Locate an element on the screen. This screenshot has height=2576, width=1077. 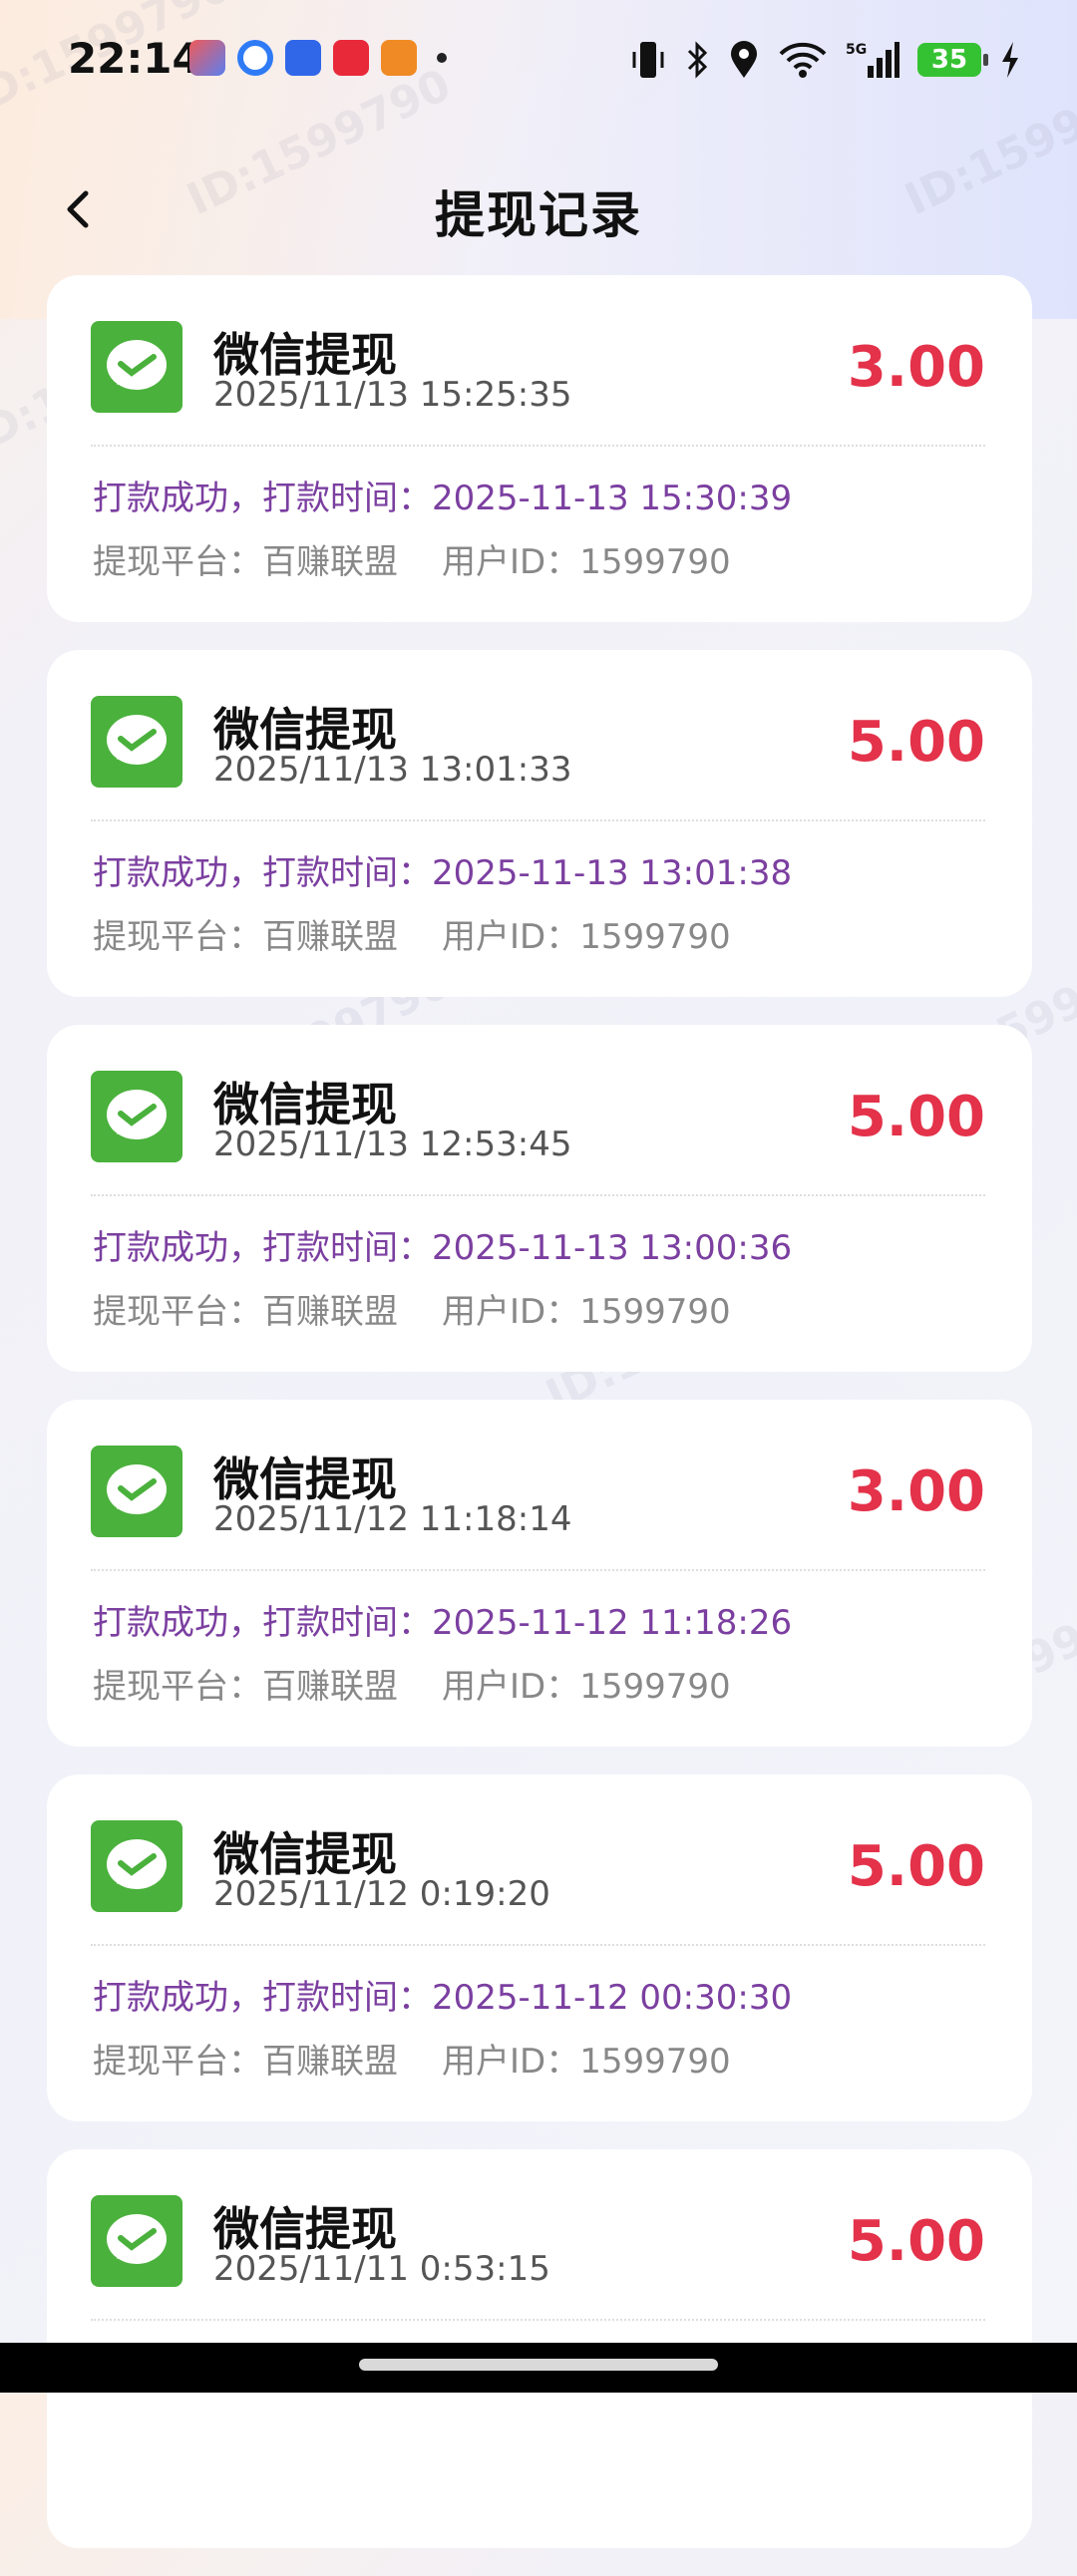
charging-icon is located at coordinates (1010, 60).